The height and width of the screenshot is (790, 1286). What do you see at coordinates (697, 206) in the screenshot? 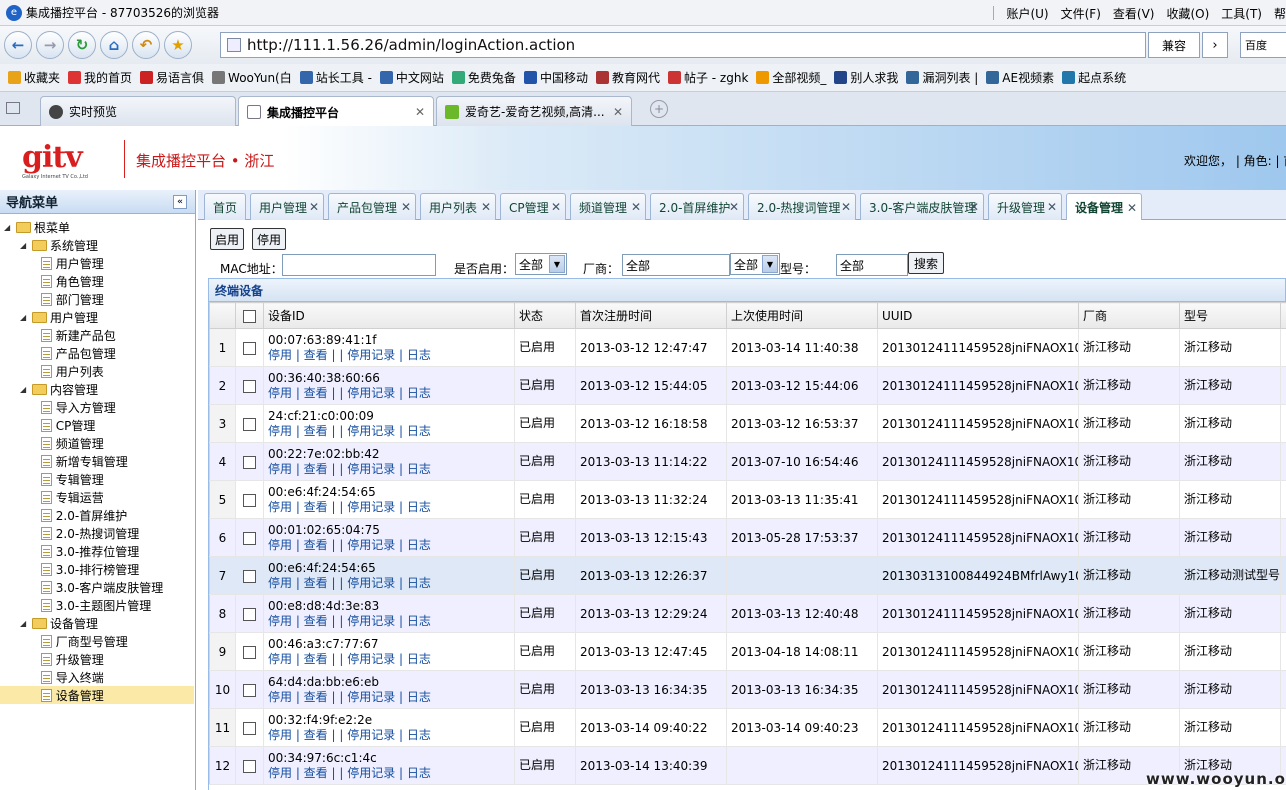
I see `content-tab: 2.0-首屏维护 ✕` at bounding box center [697, 206].